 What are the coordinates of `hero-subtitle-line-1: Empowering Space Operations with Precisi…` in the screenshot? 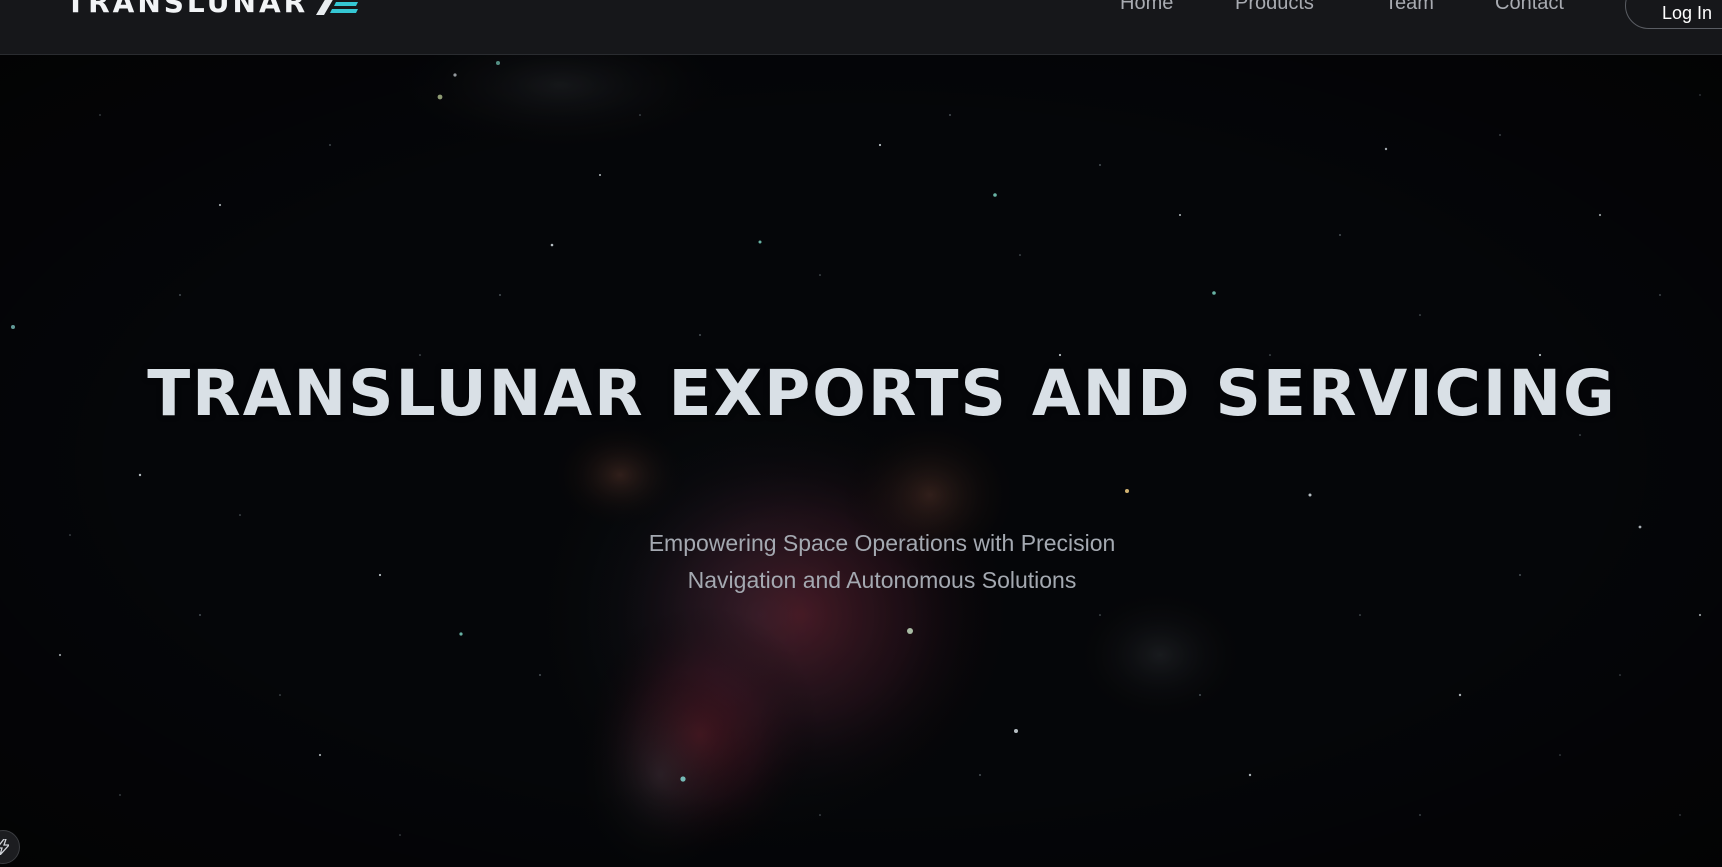 It's located at (882, 543).